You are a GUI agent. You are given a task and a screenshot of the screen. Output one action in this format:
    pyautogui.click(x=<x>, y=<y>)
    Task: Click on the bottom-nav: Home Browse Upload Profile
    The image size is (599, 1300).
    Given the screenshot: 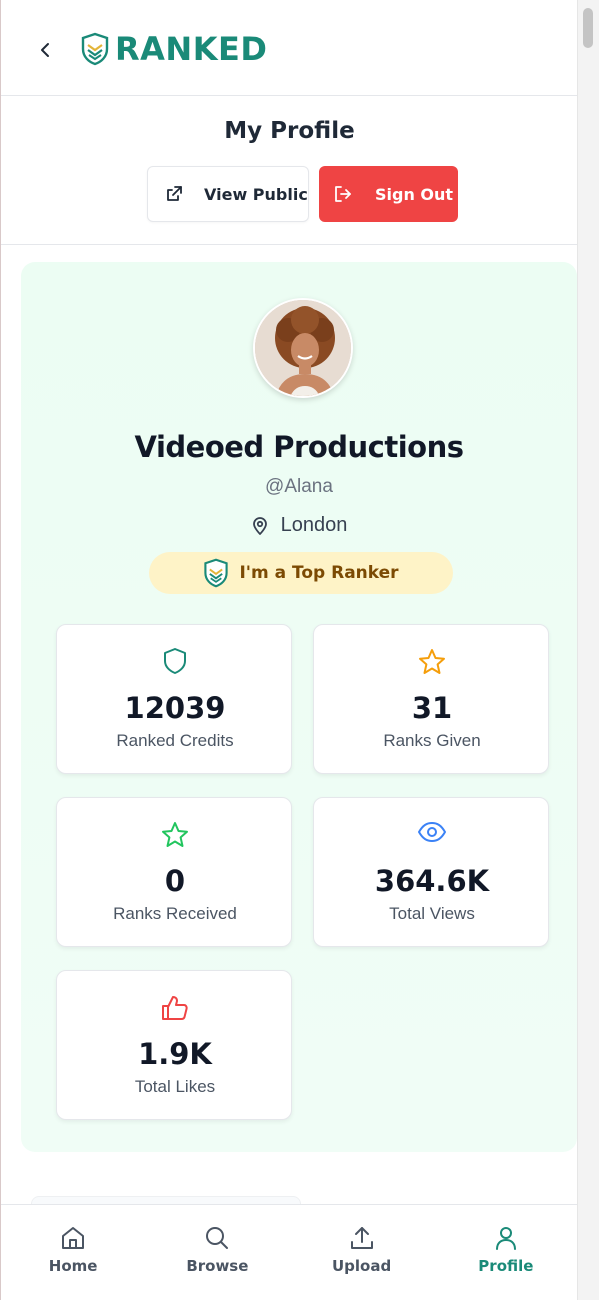 What is the action you would take?
    pyautogui.click(x=289, y=1252)
    